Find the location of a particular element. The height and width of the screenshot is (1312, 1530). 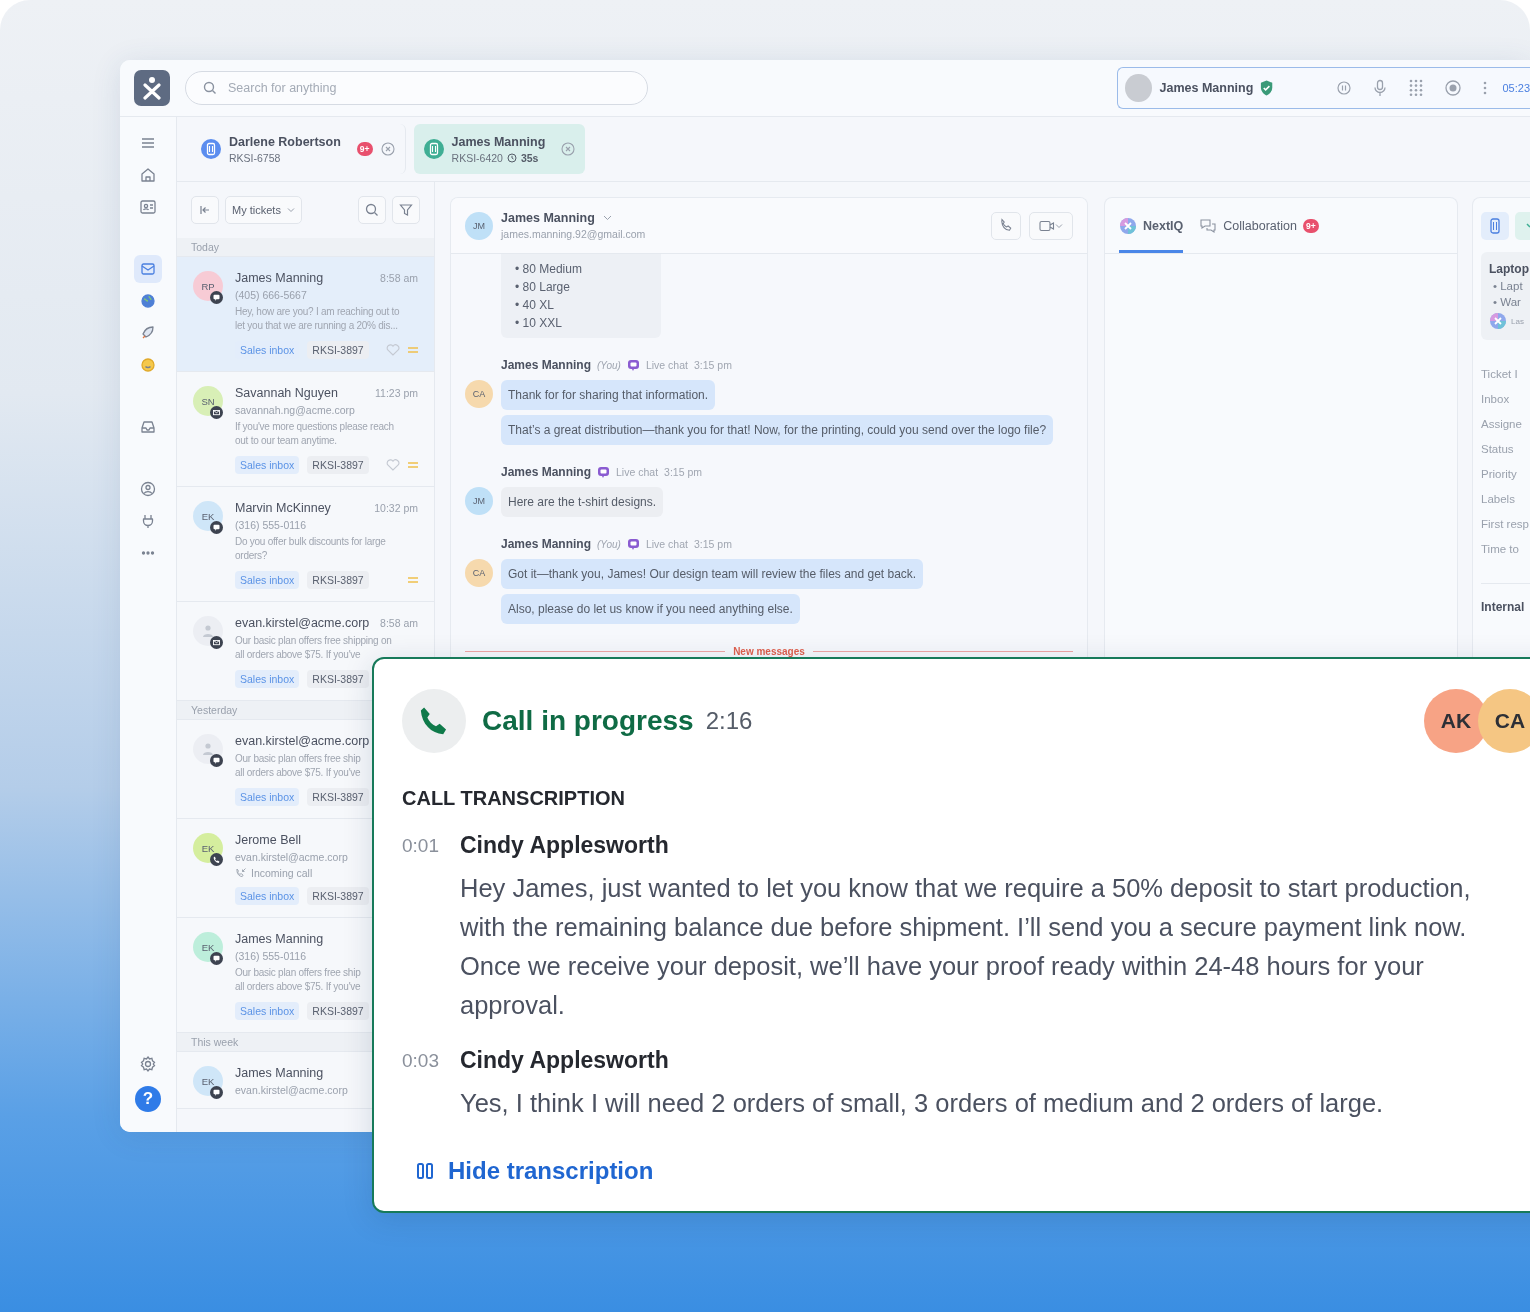

field-label: Inbox is located at coordinates (1496, 399).